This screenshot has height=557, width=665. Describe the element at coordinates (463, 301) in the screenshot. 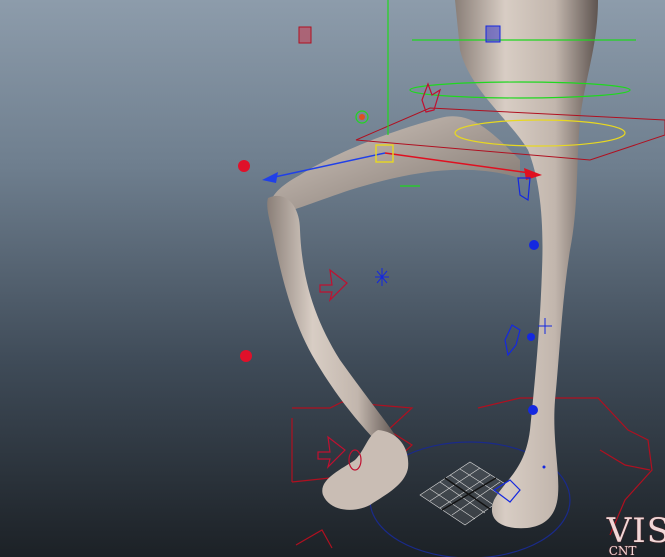

I see `star-marker` at that location.